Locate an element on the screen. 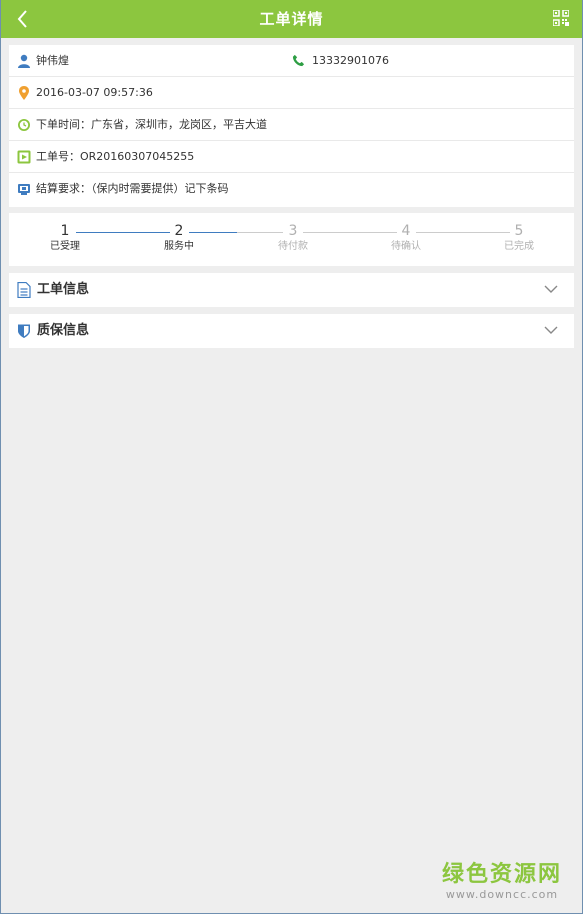  qr-code-icon is located at coordinates (561, 18).